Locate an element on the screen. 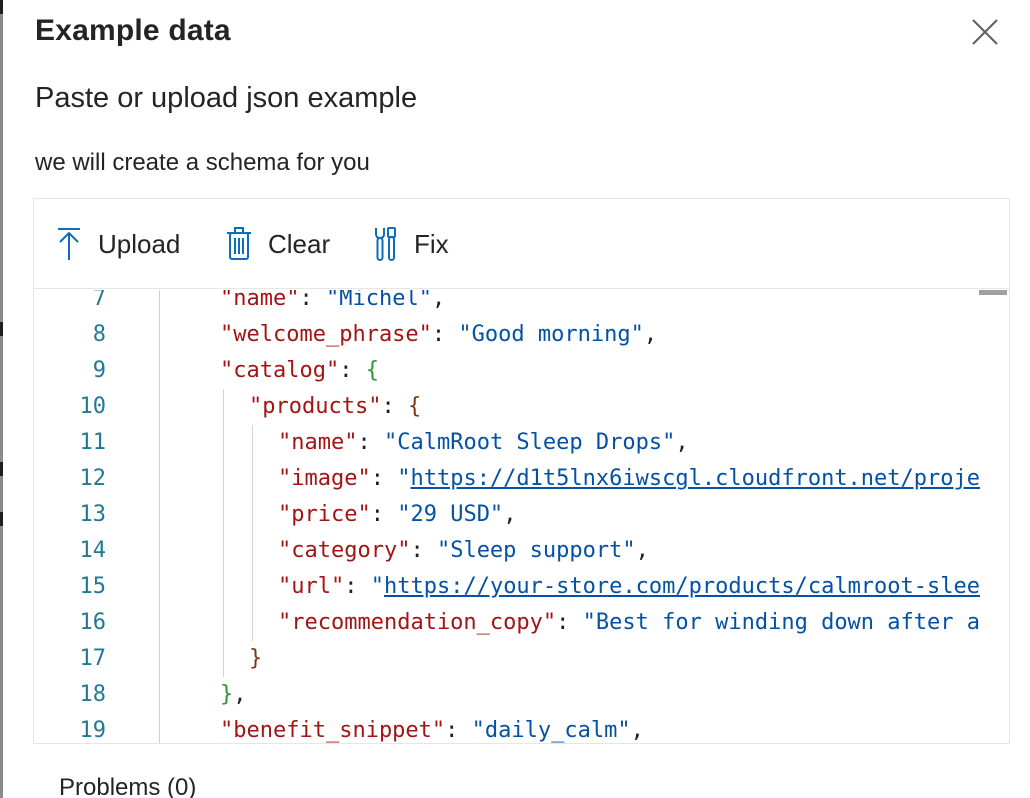 This screenshot has width=1030, height=798. code-line: 8 "welcome_phrase": "Good morning", is located at coordinates (521, 335).